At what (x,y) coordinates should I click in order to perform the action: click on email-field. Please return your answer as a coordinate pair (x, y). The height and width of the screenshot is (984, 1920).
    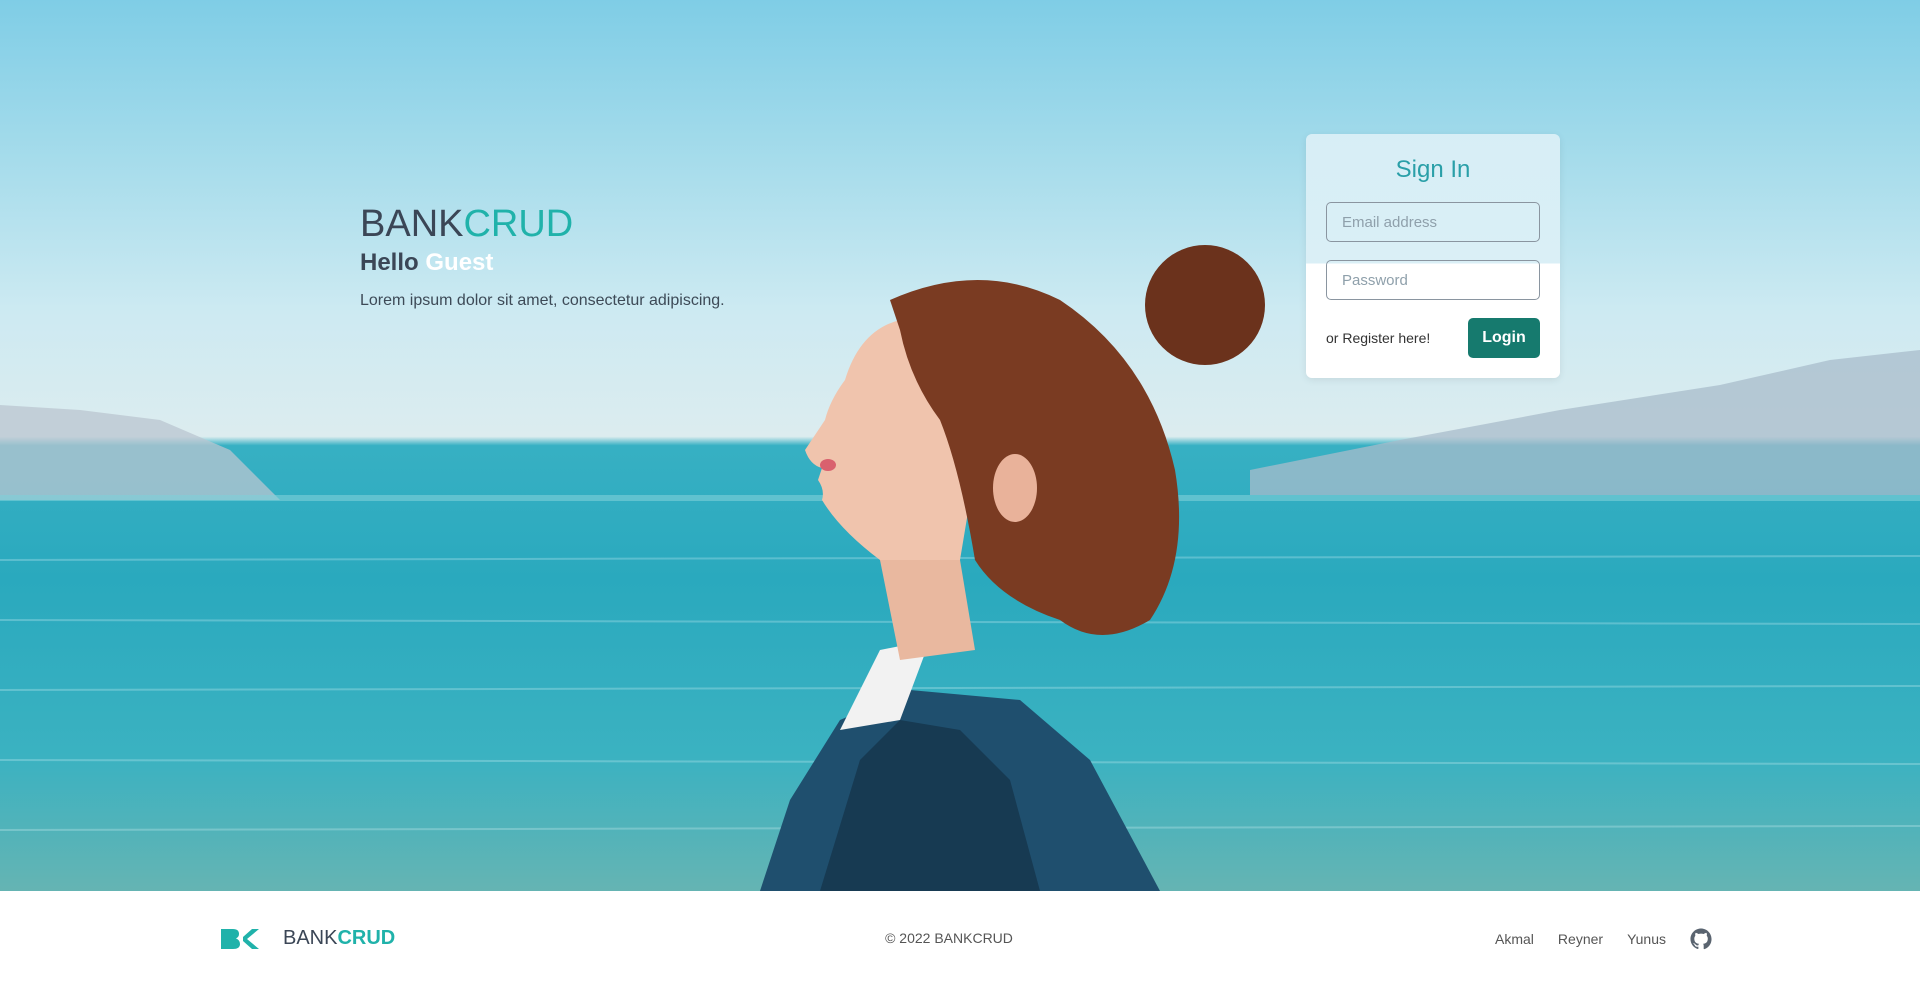
    Looking at the image, I should click on (1433, 222).